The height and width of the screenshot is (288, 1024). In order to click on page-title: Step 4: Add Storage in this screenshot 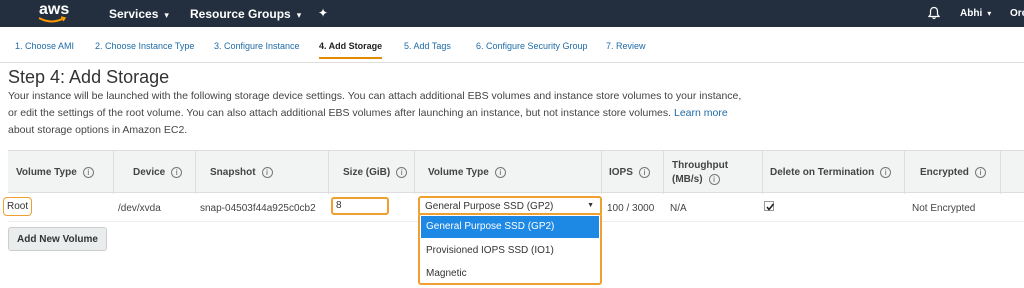, I will do `click(89, 77)`.